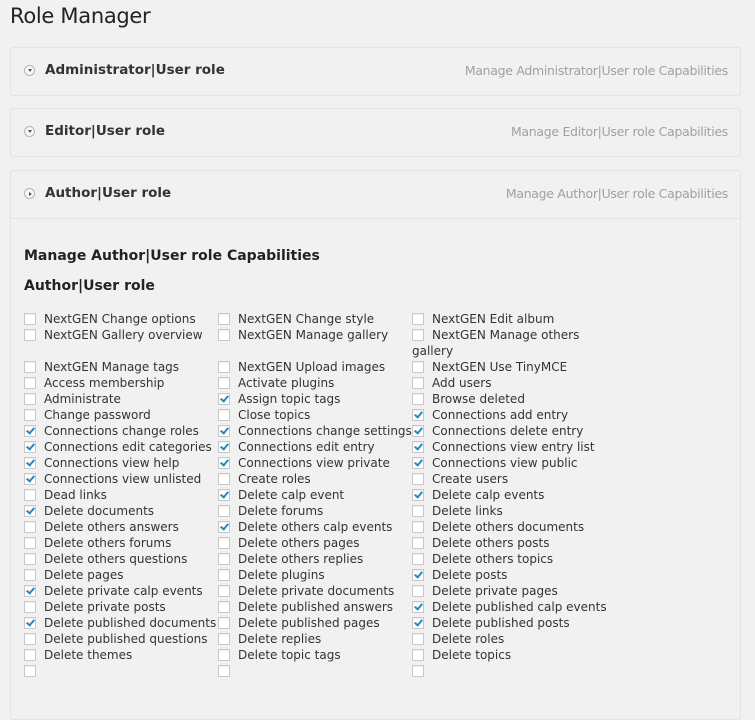 Image resolution: width=755 pixels, height=720 pixels. I want to click on capability-item: Browse deleted, so click(509, 399).